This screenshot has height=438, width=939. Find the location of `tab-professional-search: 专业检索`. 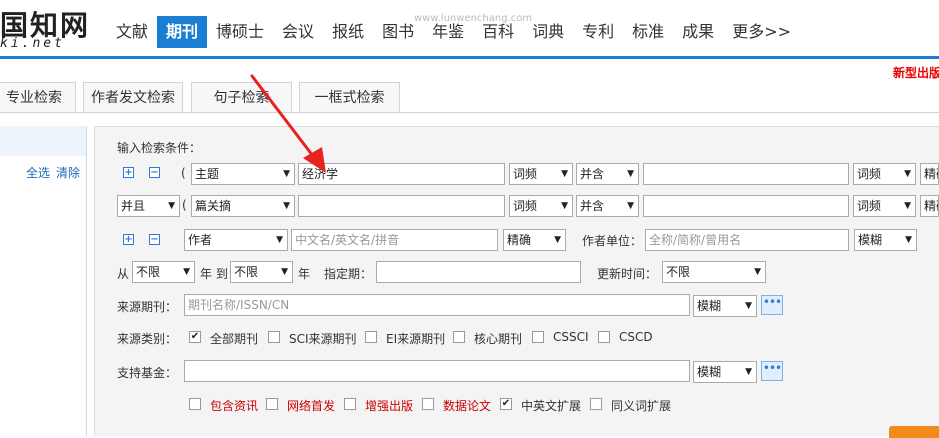

tab-professional-search: 专业检索 is located at coordinates (38, 97).